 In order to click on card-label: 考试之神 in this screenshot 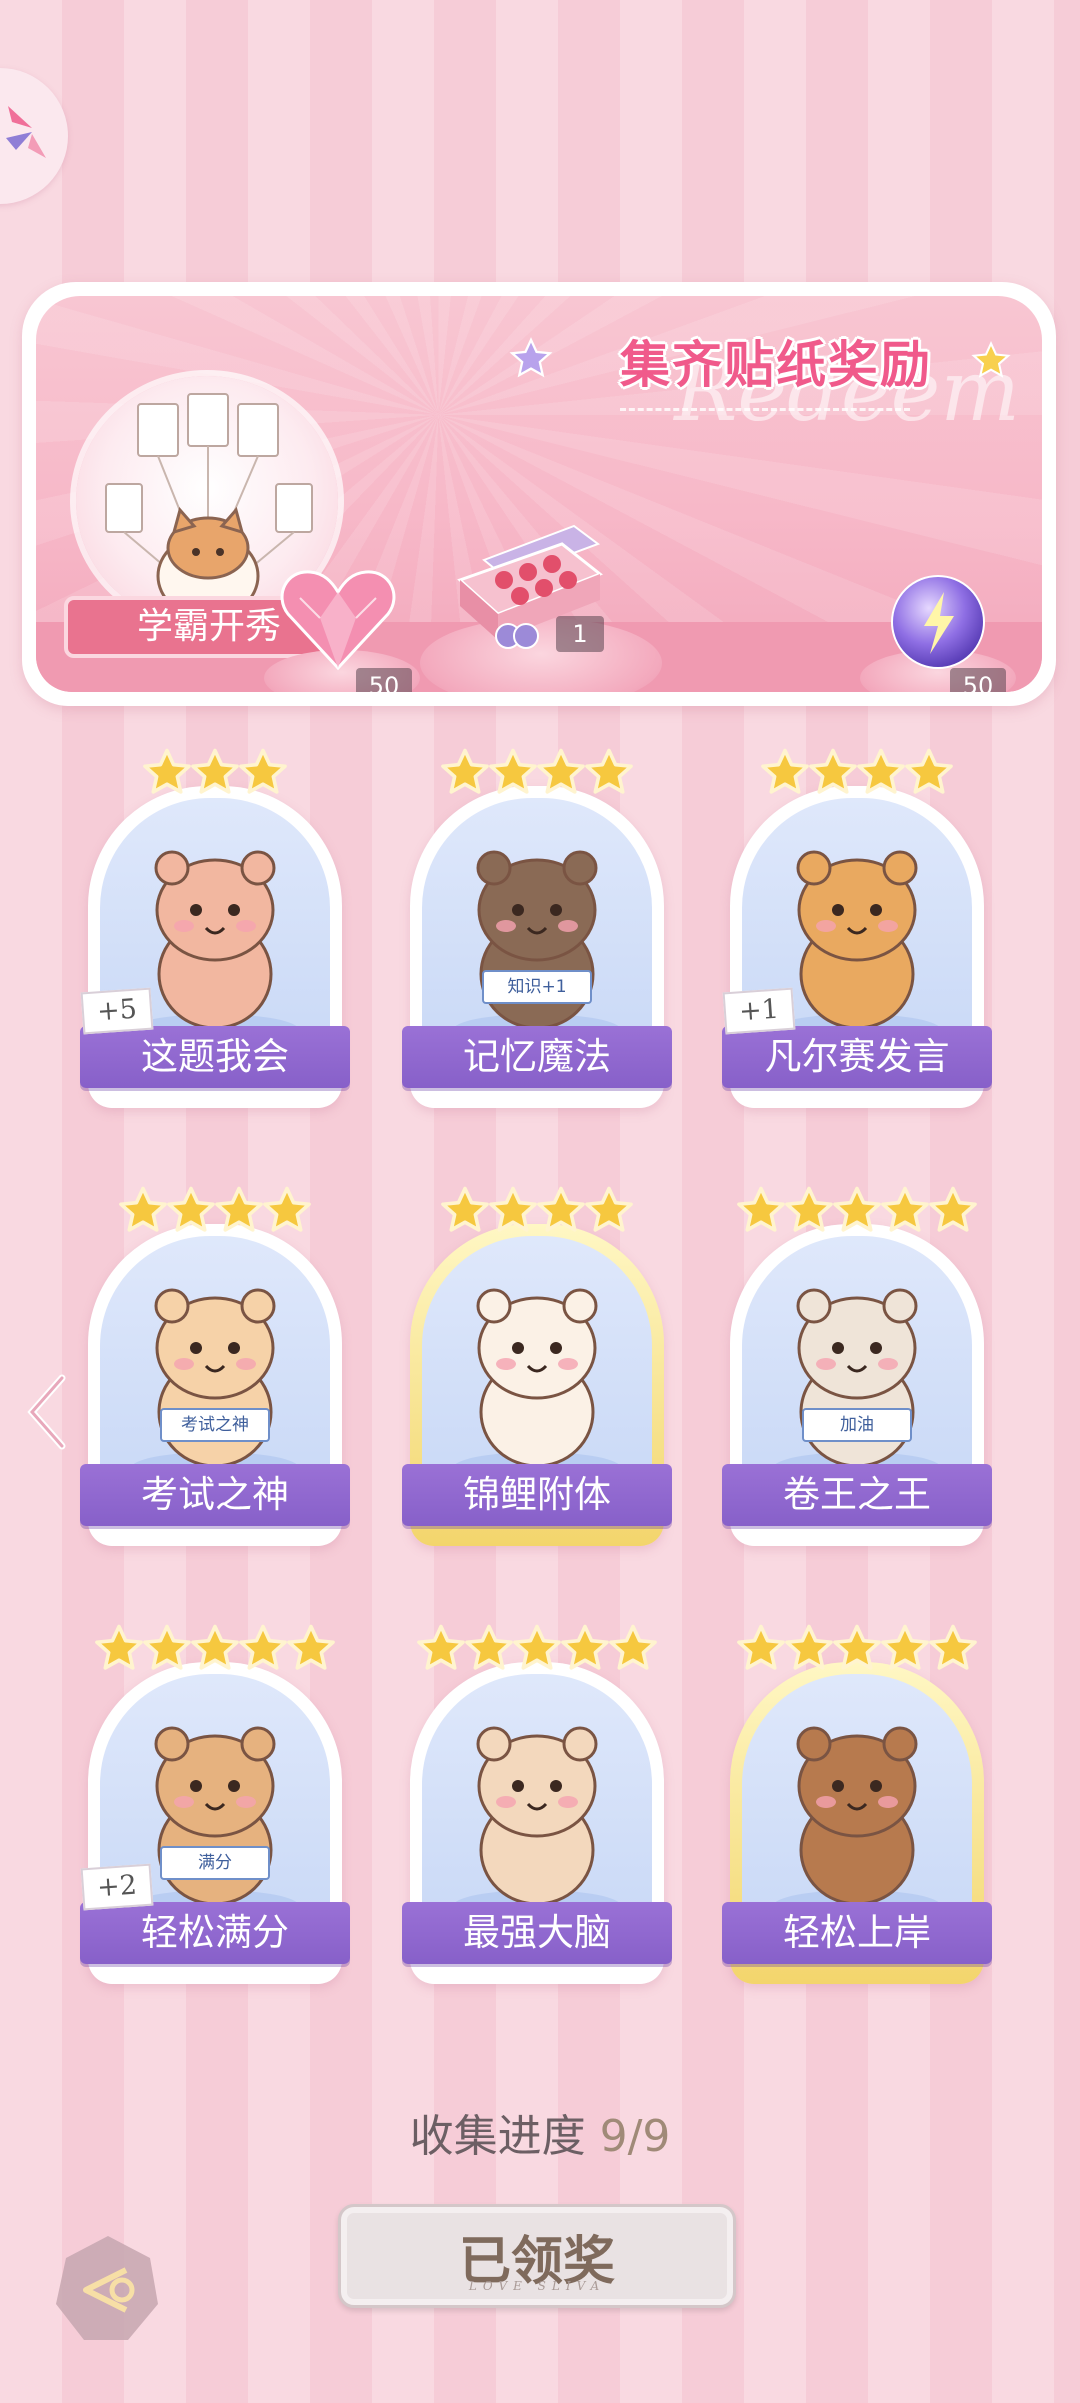, I will do `click(215, 1495)`.